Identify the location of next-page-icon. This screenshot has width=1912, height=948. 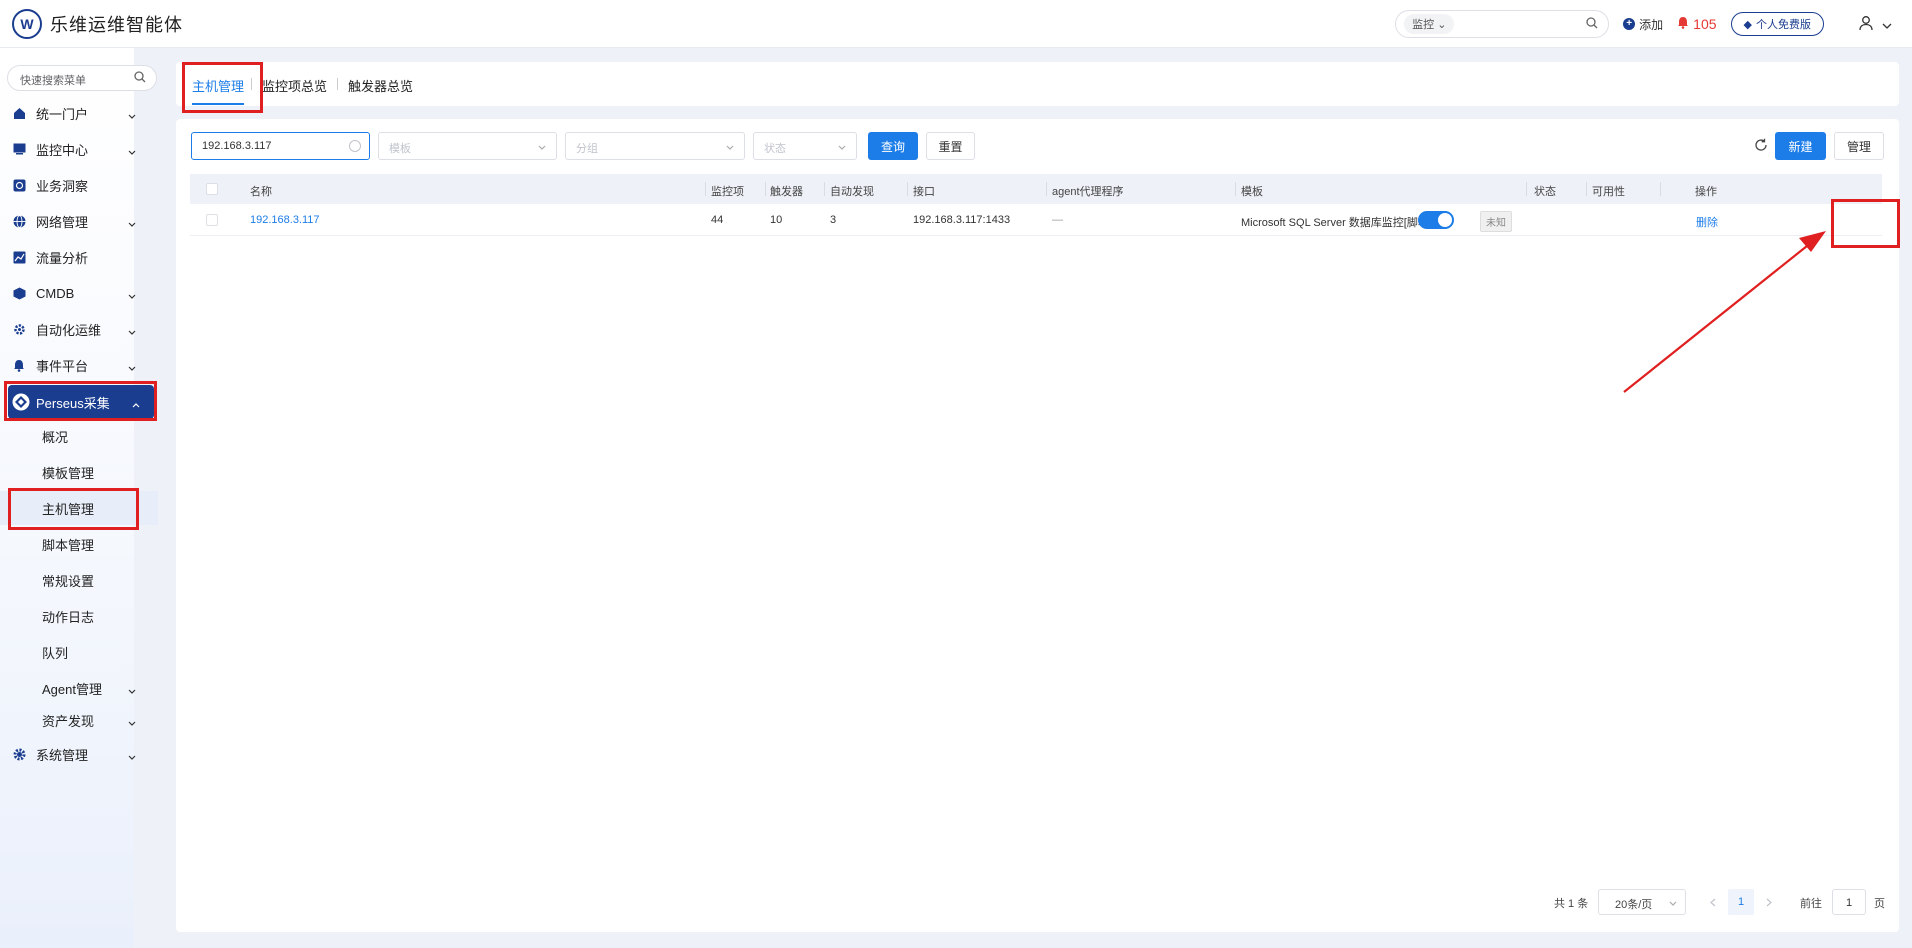
(1769, 902).